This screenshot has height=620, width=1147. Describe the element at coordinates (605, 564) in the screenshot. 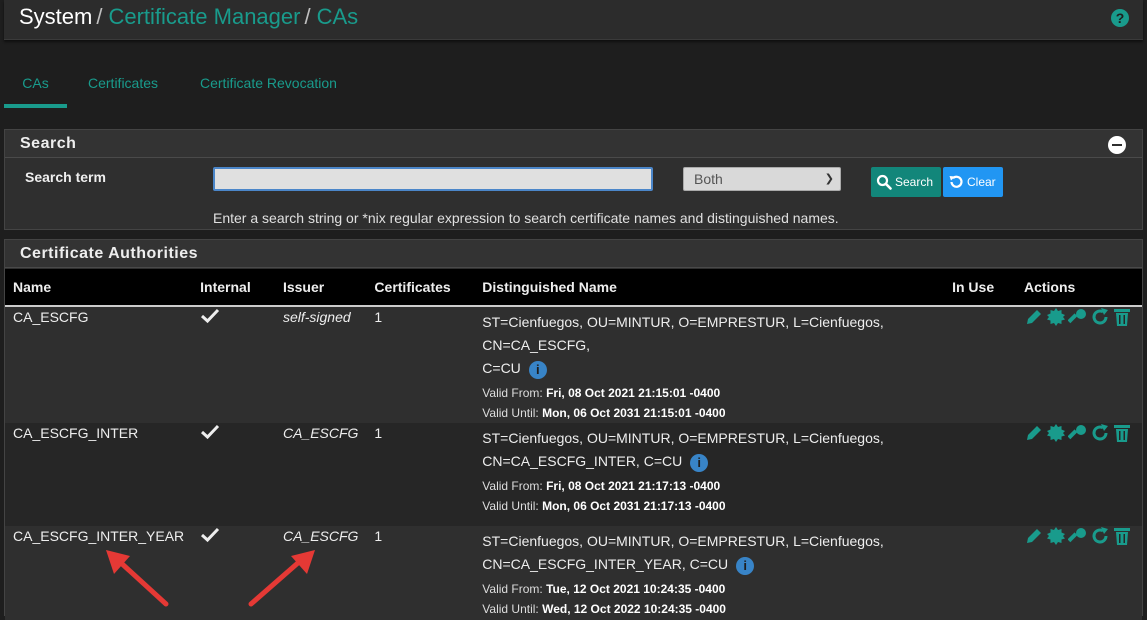

I see `dn-line-2: CN=CA_ESCFG_INTER_YEAR, C=CU` at that location.